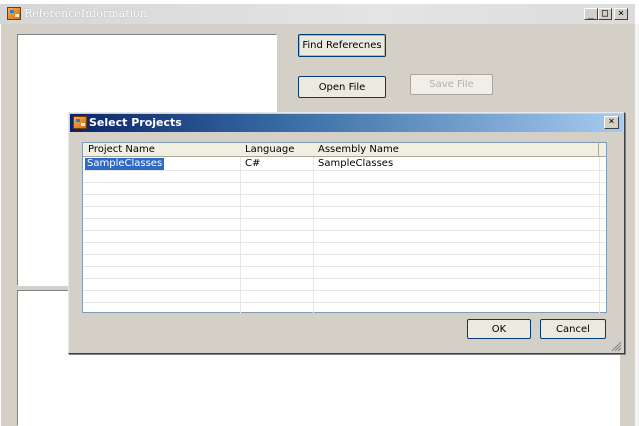 This screenshot has height=426, width=639. Describe the element at coordinates (277, 150) in the screenshot. I see `column-header-language: Language` at that location.